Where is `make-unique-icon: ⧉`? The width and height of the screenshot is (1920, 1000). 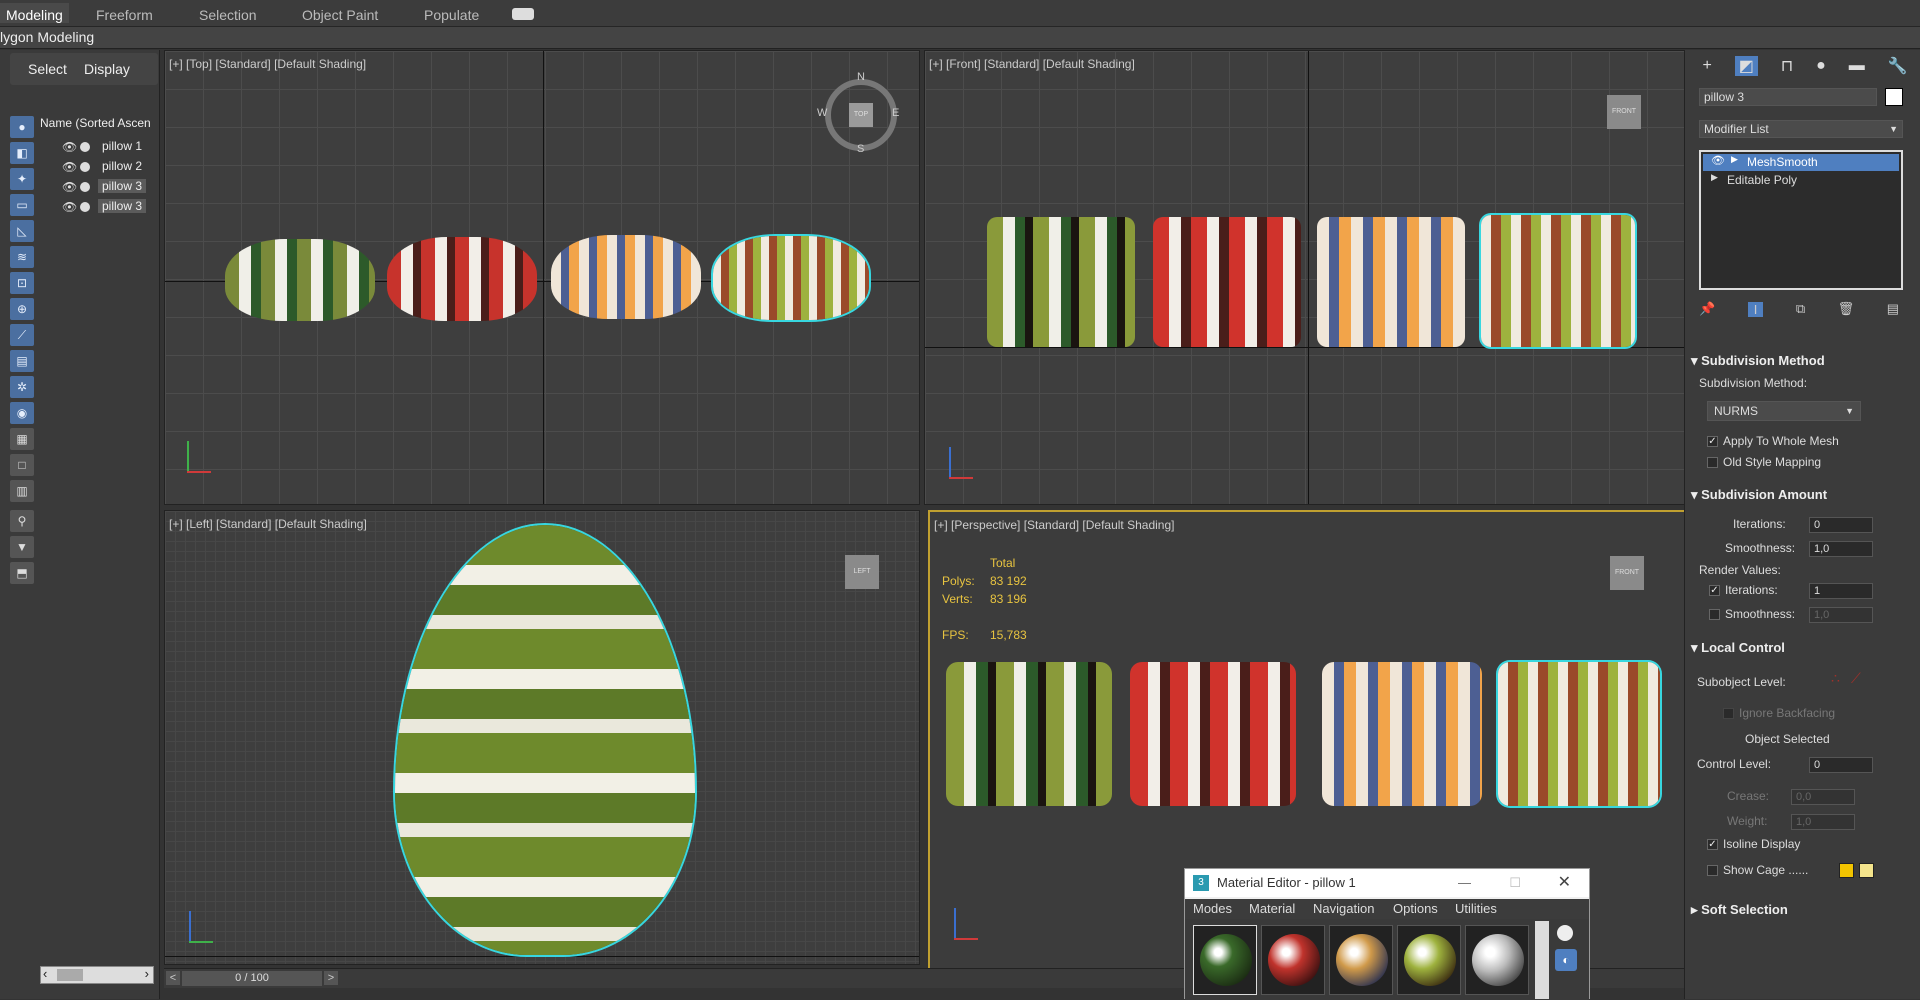 make-unique-icon: ⧉ is located at coordinates (1800, 309).